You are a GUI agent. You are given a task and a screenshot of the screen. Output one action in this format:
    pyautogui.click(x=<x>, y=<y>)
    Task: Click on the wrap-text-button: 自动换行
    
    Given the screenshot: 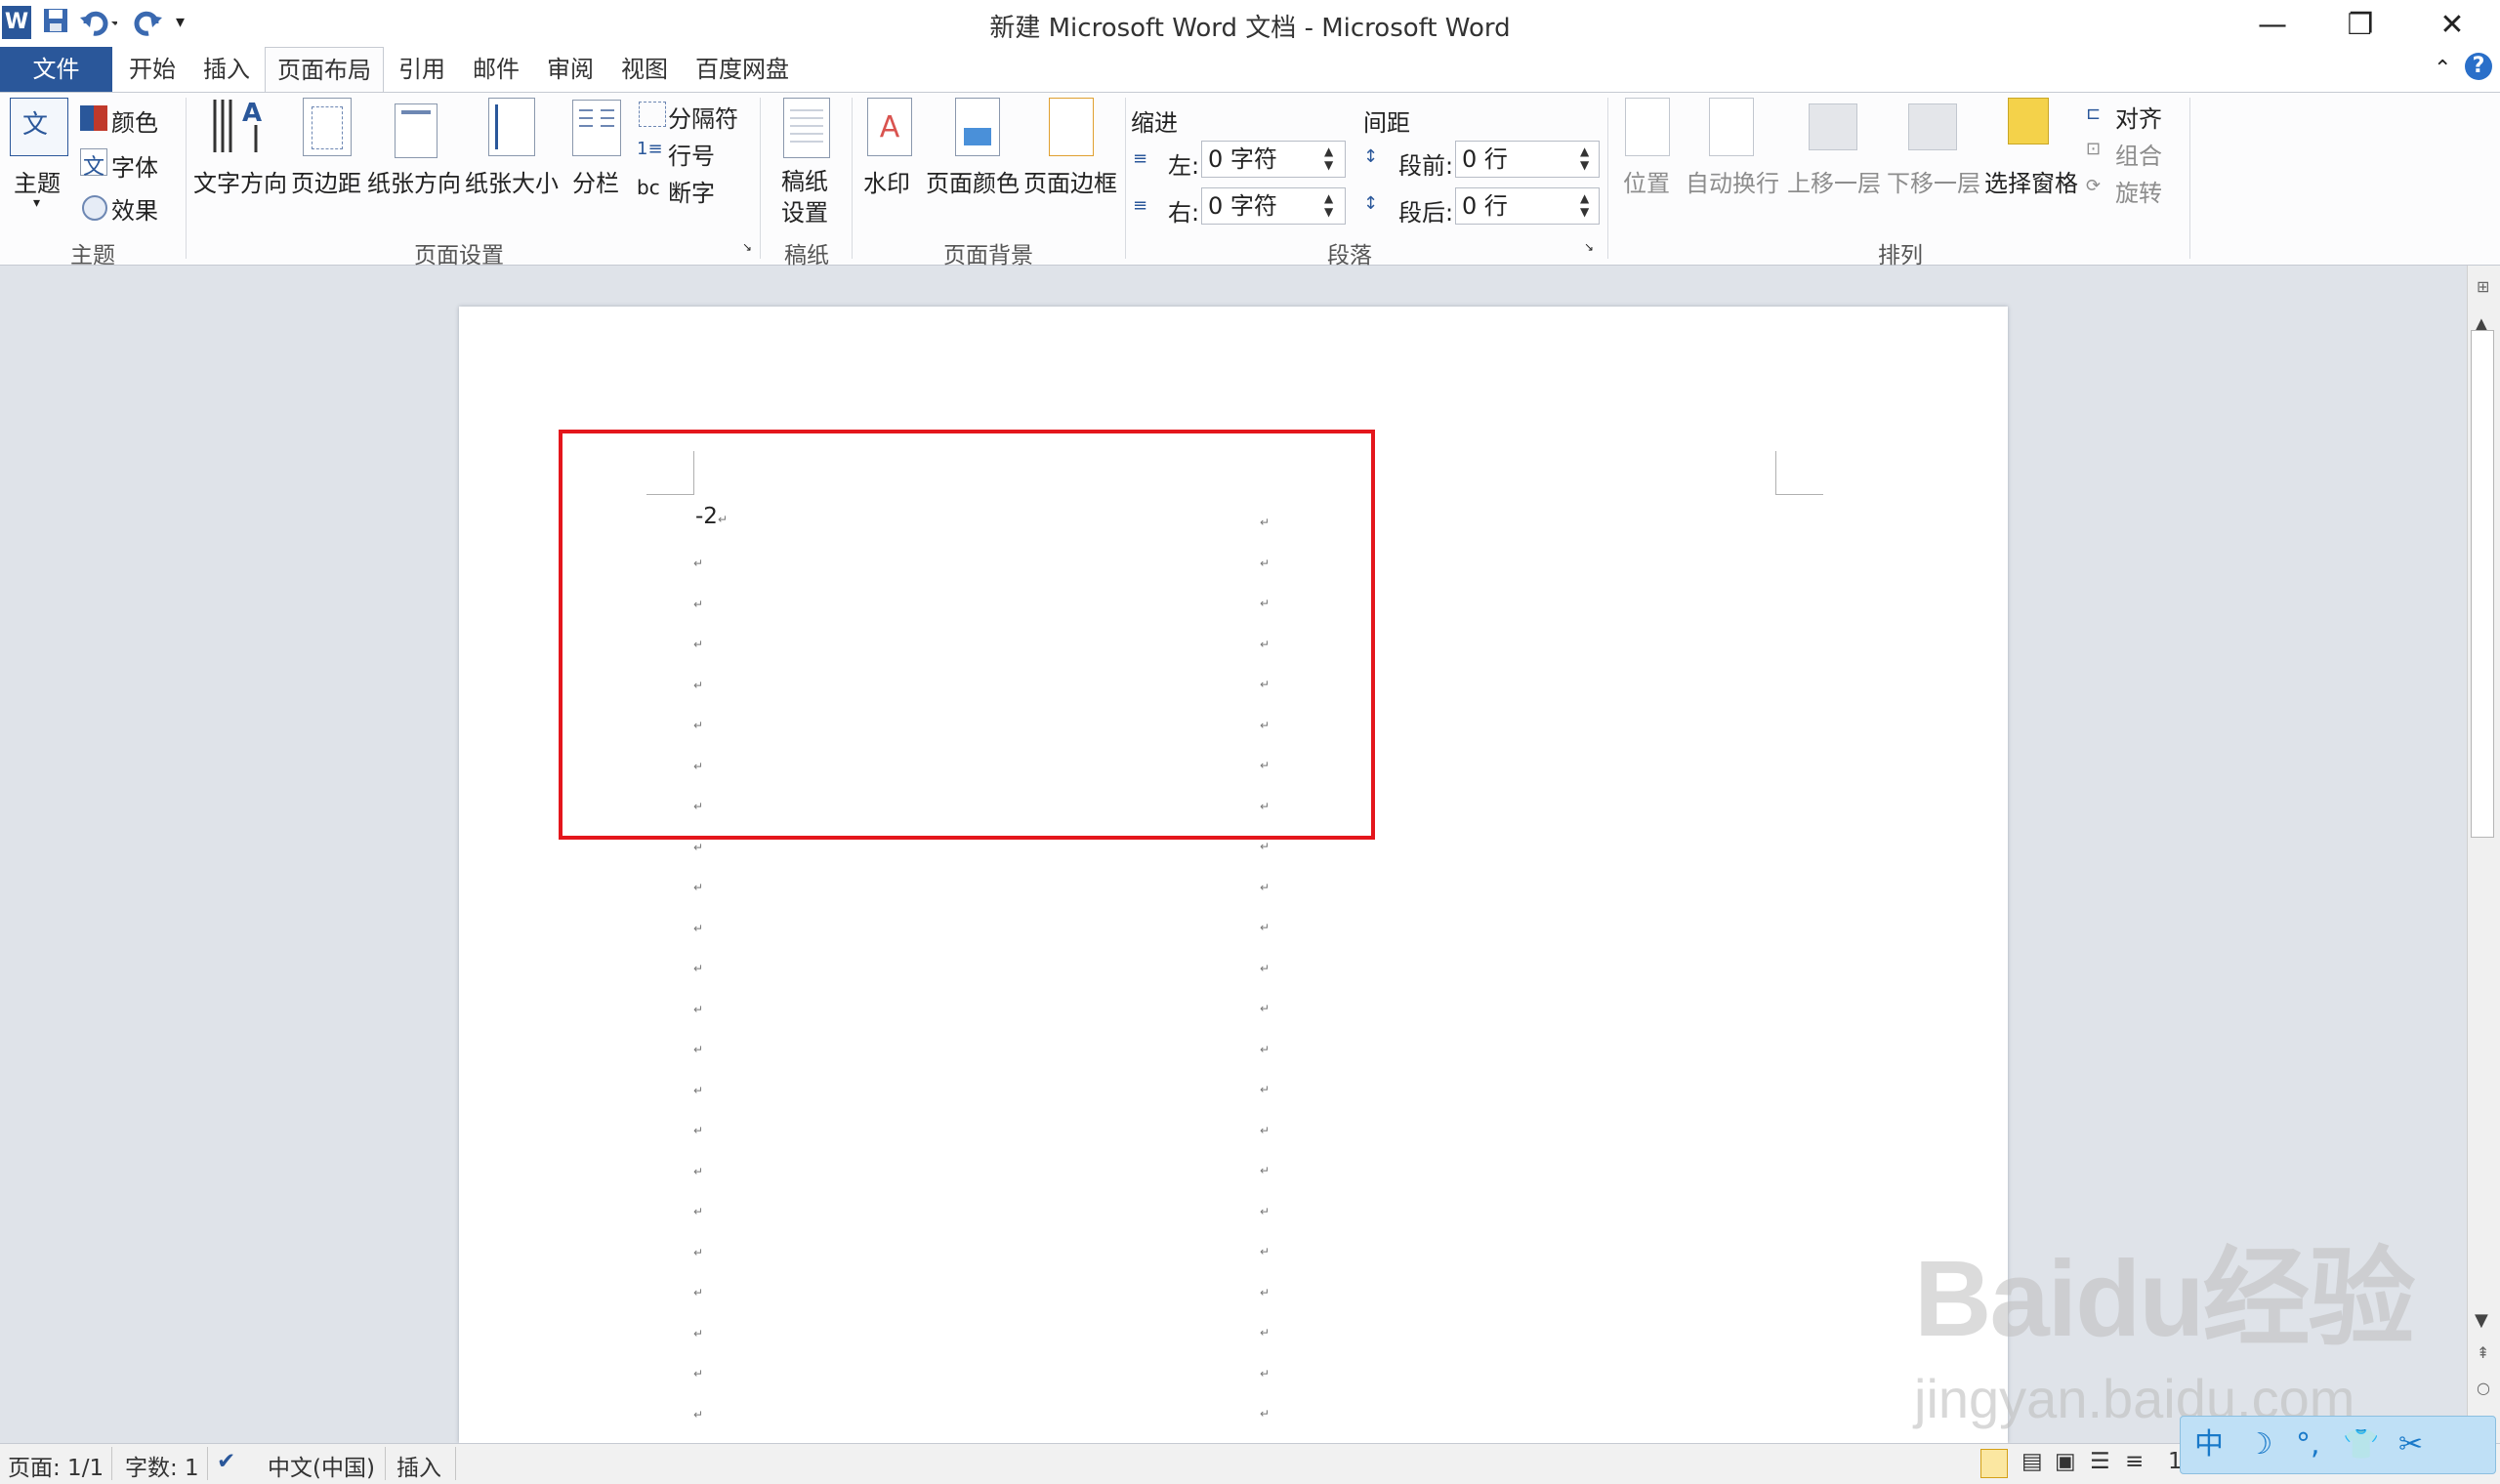 What is the action you would take?
    pyautogui.click(x=1732, y=181)
    